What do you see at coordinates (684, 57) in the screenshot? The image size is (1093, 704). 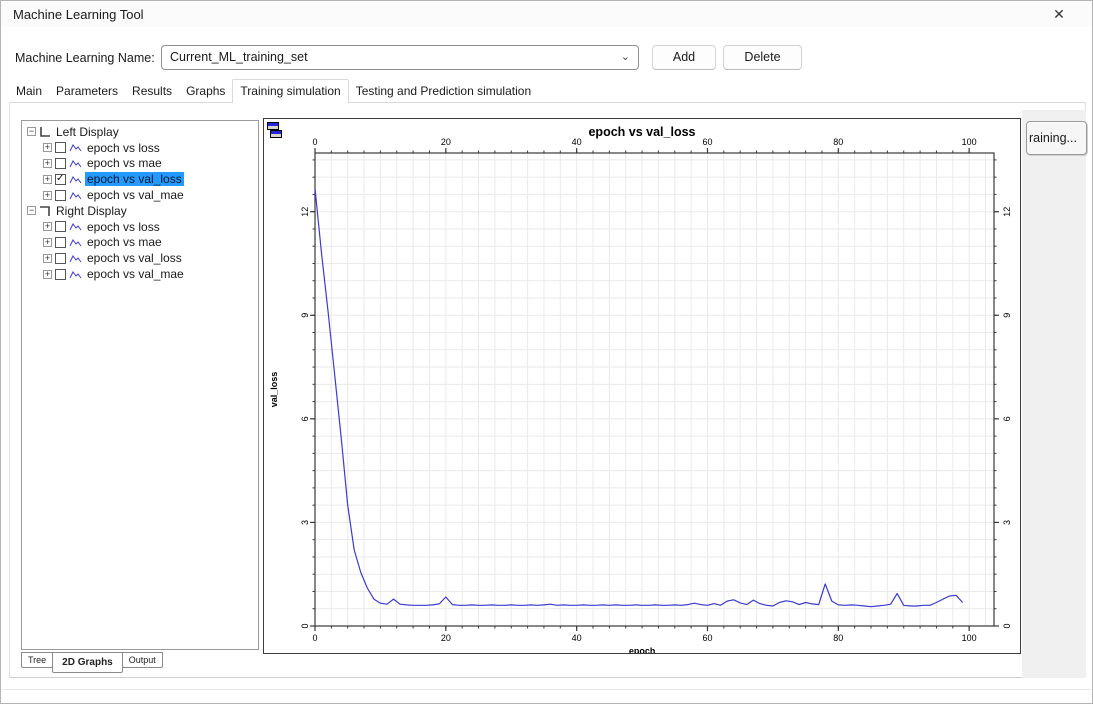 I see `add-button: Add` at bounding box center [684, 57].